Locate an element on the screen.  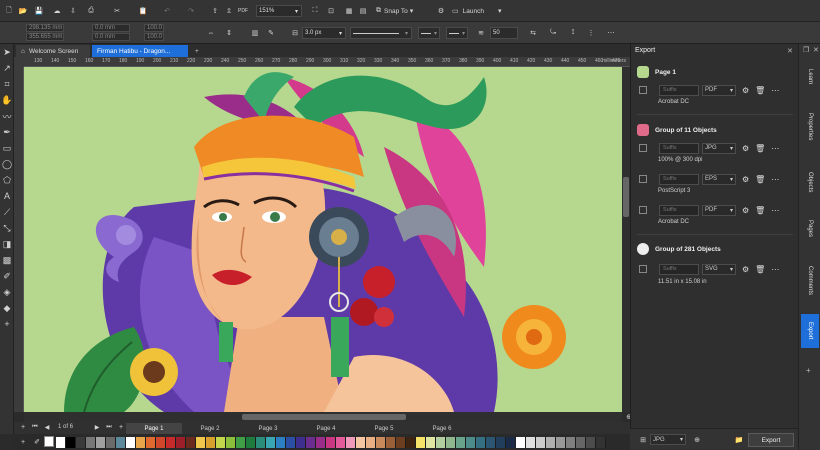
options-gear-icon: ⚙ is located at coordinates (441, 11).